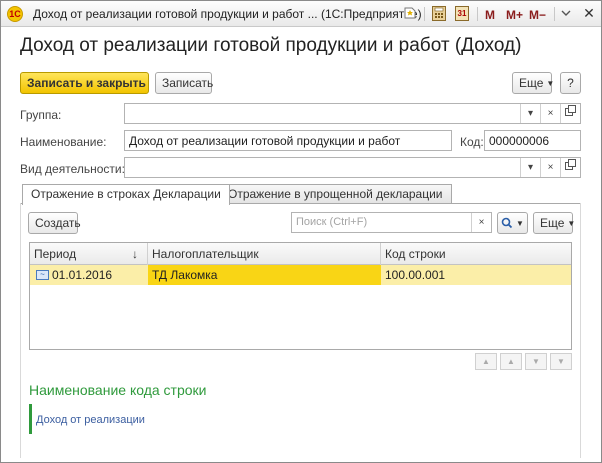 The height and width of the screenshot is (463, 602). I want to click on name-label: Наименование:, so click(63, 142).